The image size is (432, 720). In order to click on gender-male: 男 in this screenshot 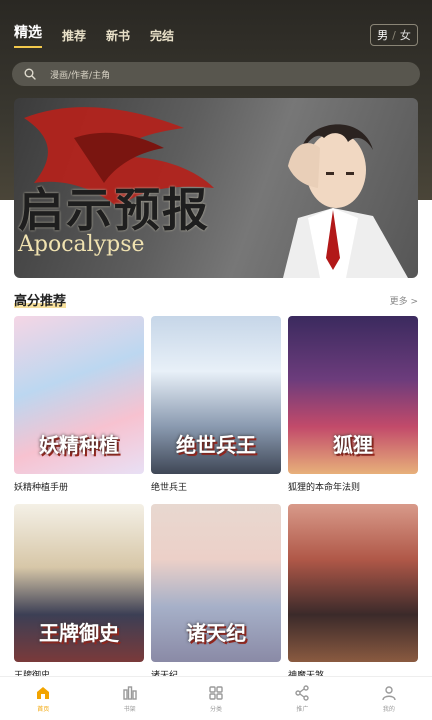, I will do `click(382, 35)`.